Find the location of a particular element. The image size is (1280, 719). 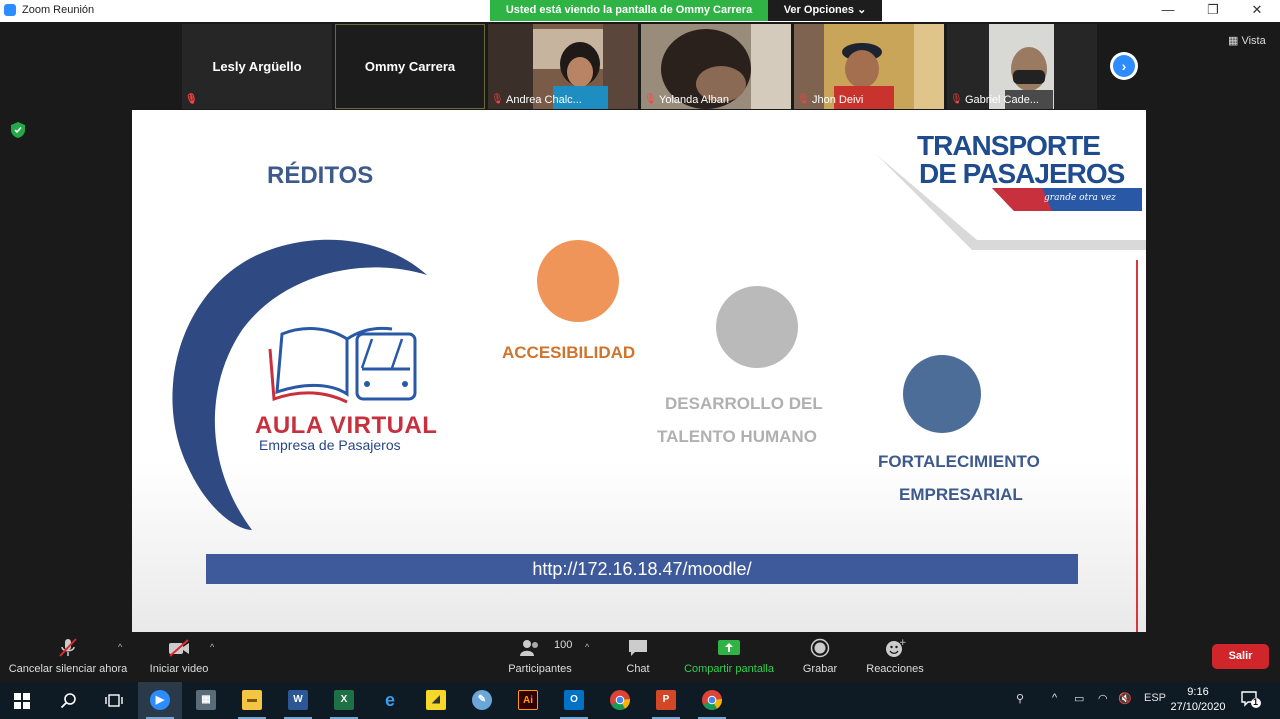

participant-tile: 🎙 Yolanda Alban is located at coordinates (716, 66).